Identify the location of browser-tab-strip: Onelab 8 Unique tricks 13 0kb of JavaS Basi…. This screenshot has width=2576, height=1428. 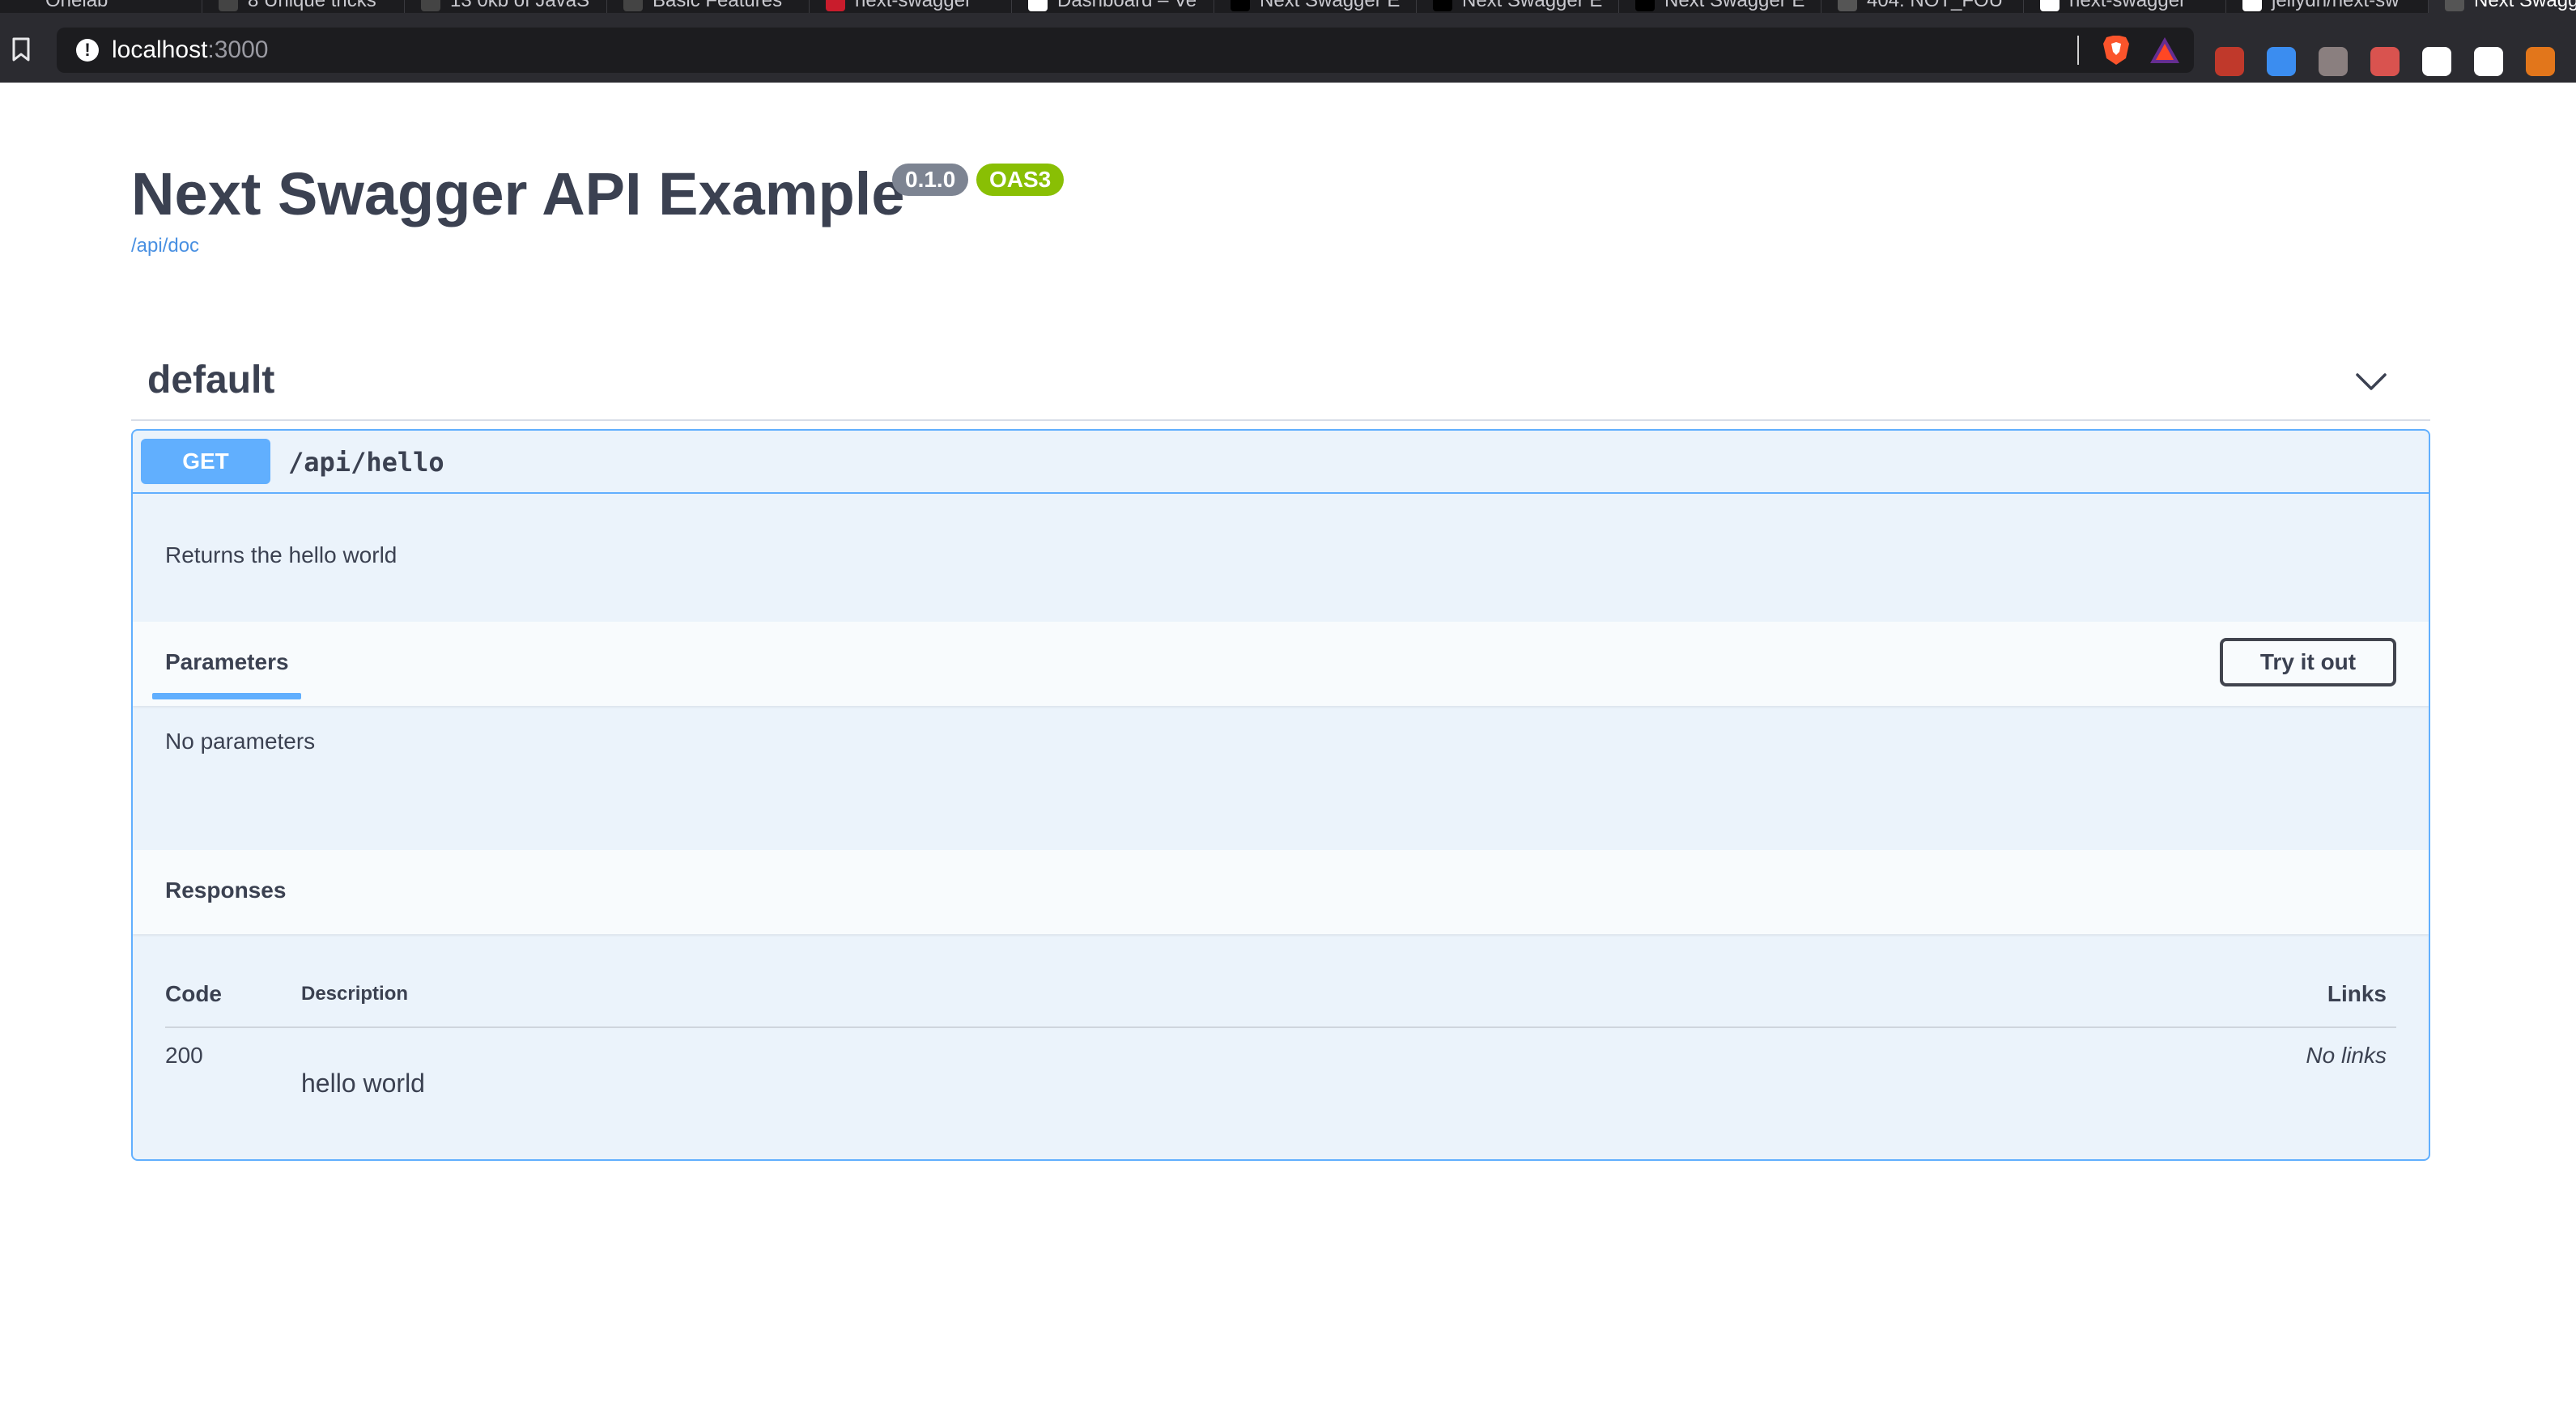
(1288, 6).